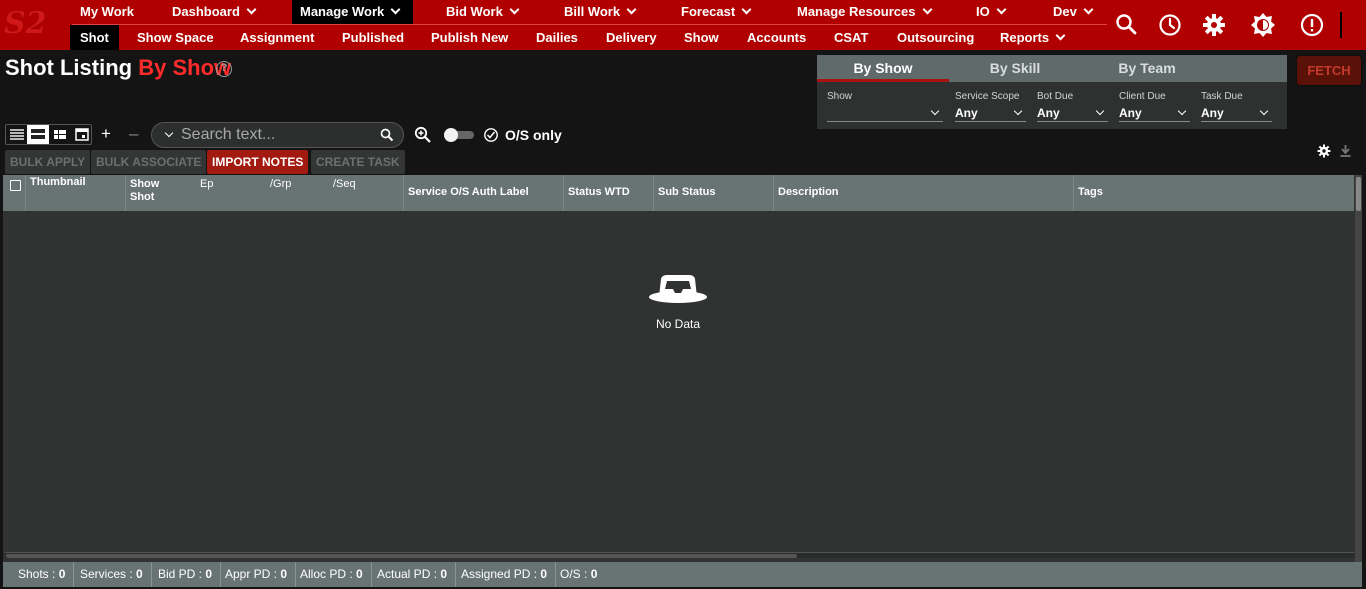  I want to click on horizontal-scrollbar-thumb, so click(401, 556).